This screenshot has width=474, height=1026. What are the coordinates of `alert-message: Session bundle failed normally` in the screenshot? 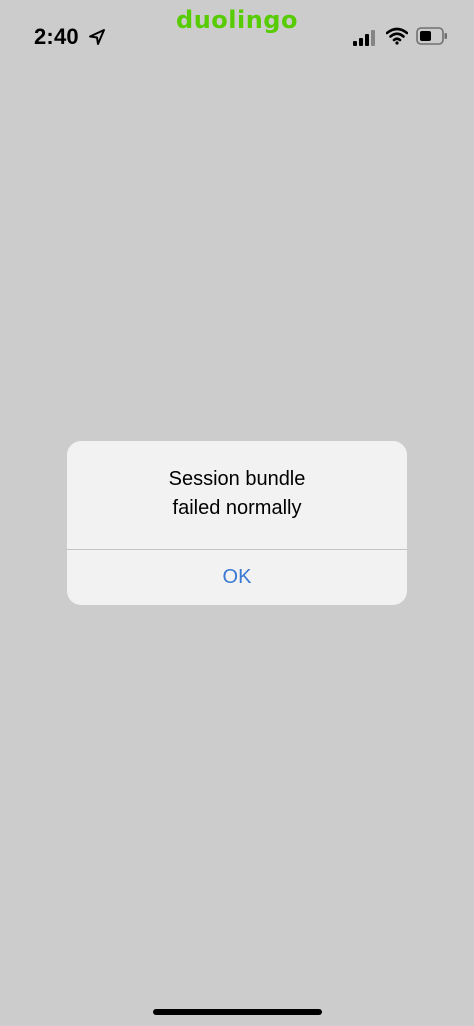 It's located at (237, 494).